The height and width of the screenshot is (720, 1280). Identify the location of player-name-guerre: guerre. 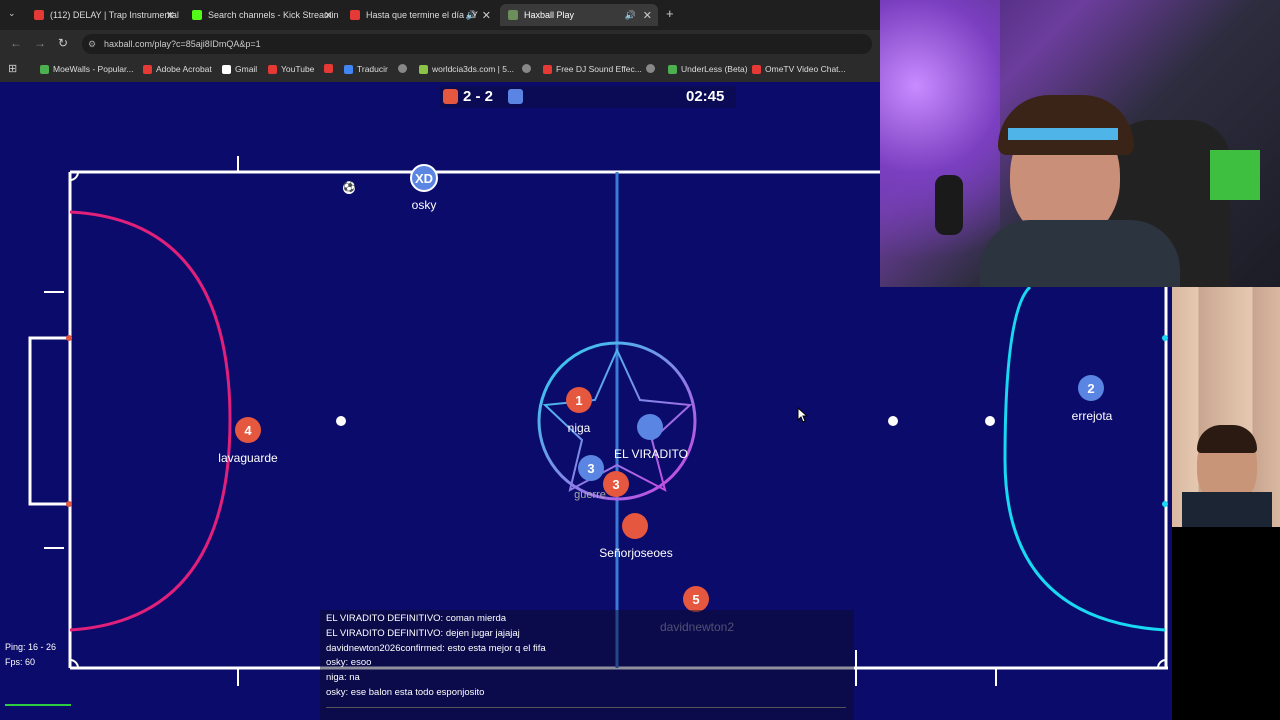
(590, 495).